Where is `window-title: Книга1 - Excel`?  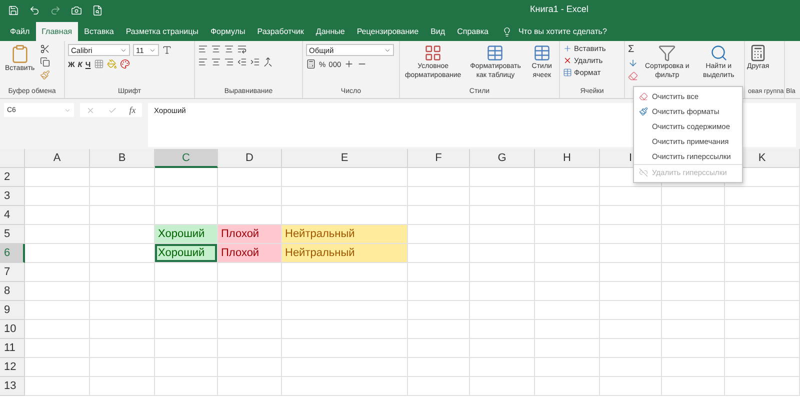
window-title: Книга1 - Excel is located at coordinates (559, 9).